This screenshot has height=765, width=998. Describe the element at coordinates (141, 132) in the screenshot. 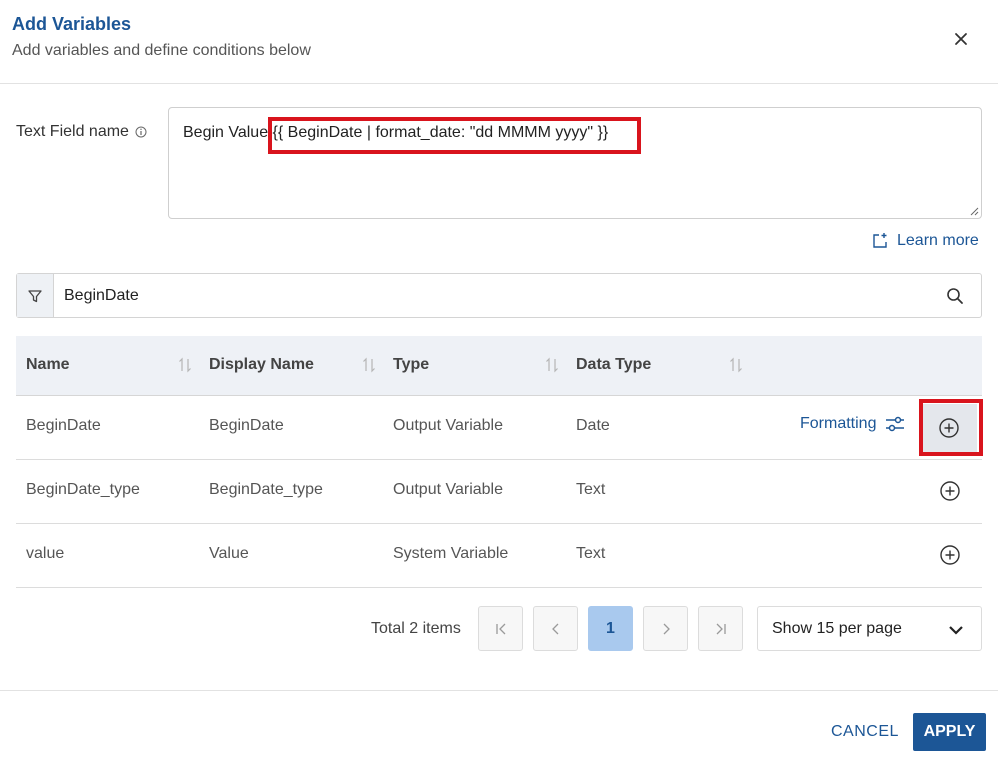

I see `info-icon` at that location.